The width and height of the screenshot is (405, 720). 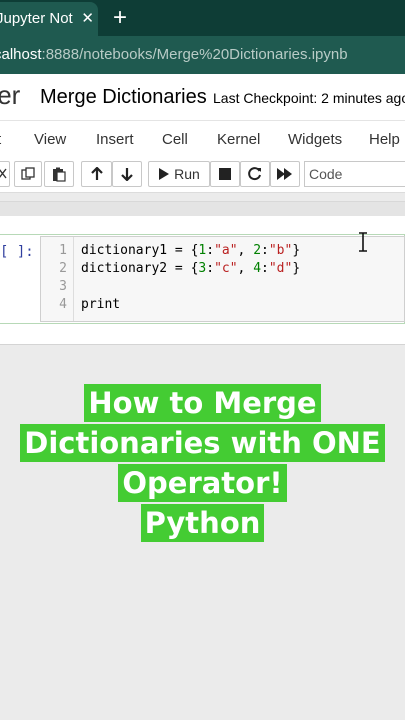 What do you see at coordinates (202, 443) in the screenshot?
I see `title-line: Dictionaries with ONE` at bounding box center [202, 443].